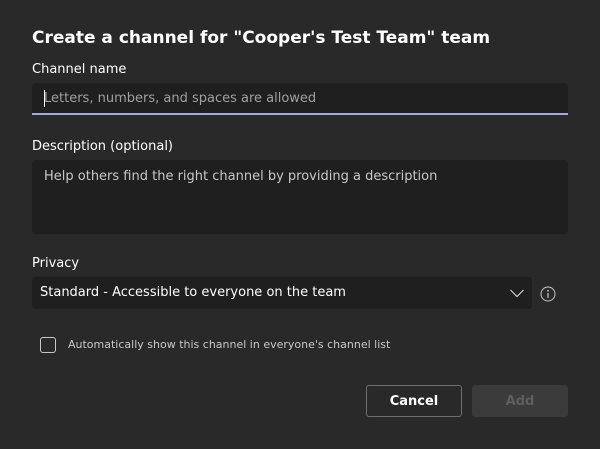 The width and height of the screenshot is (600, 449). Describe the element at coordinates (520, 401) in the screenshot. I see `add-button: Add` at that location.